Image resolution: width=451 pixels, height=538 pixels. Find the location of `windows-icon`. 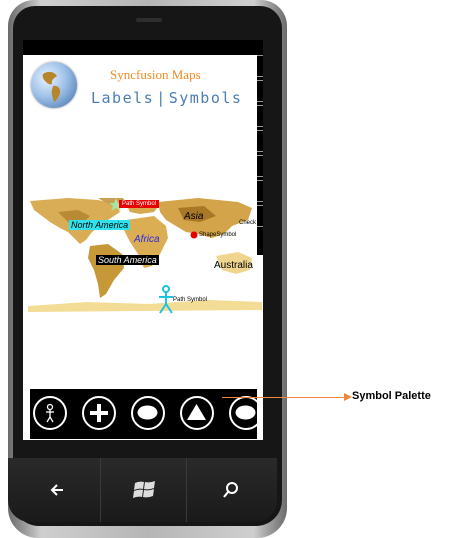

windows-icon is located at coordinates (144, 489).